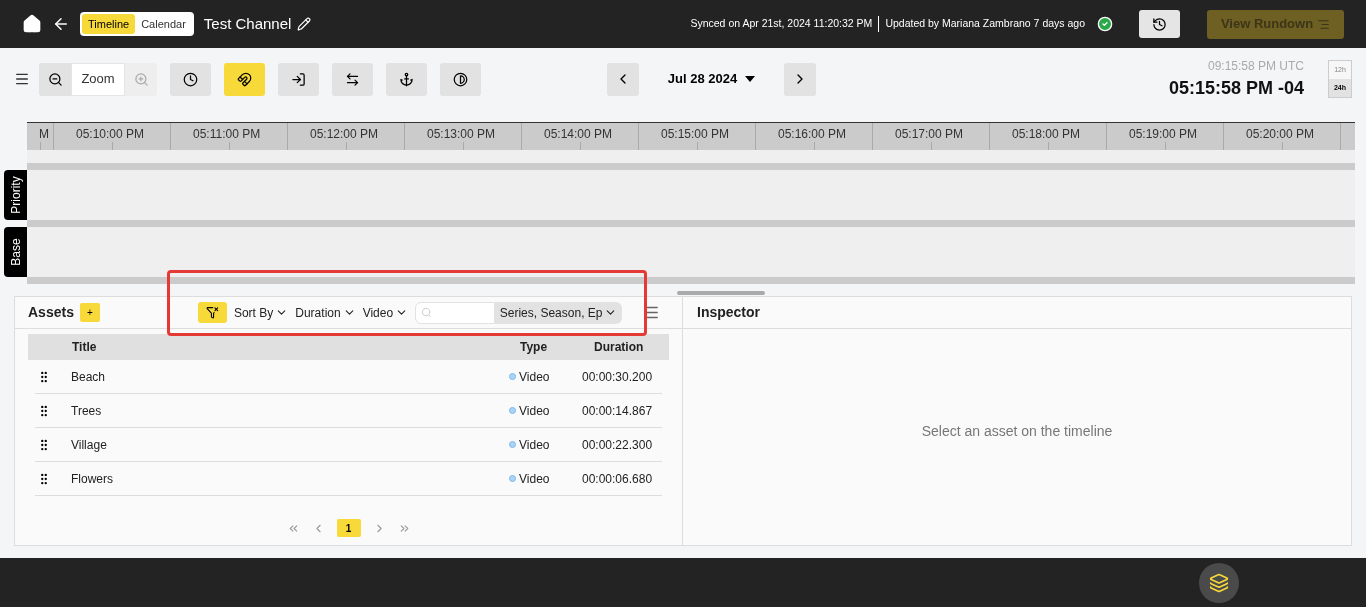 Image resolution: width=1366 pixels, height=607 pixels. I want to click on layers-icon, so click(1219, 582).